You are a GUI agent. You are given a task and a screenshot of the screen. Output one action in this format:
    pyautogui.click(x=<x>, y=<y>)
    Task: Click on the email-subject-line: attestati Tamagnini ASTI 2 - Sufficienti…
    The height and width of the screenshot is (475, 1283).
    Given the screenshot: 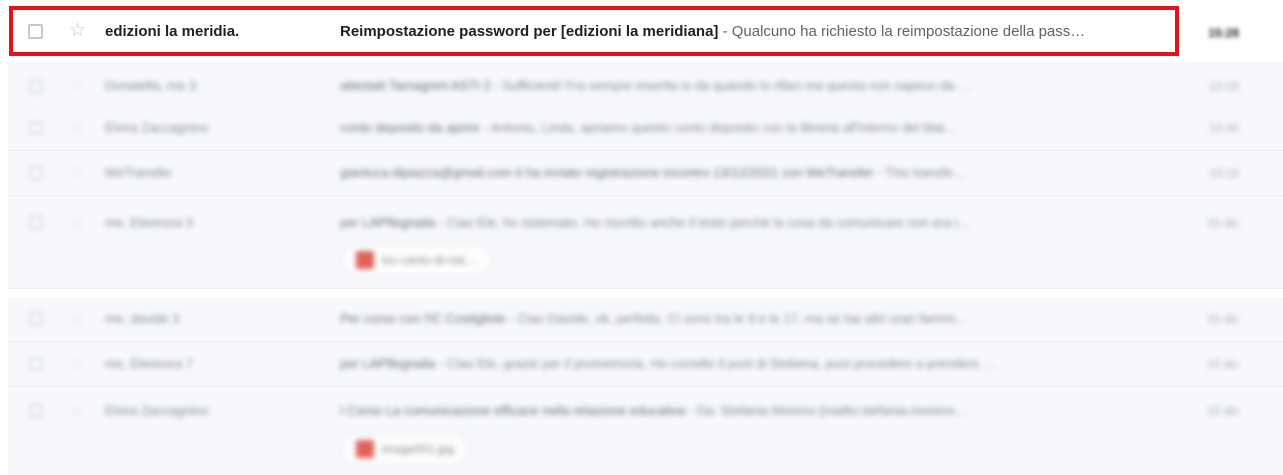 What is the action you would take?
    pyautogui.click(x=745, y=85)
    